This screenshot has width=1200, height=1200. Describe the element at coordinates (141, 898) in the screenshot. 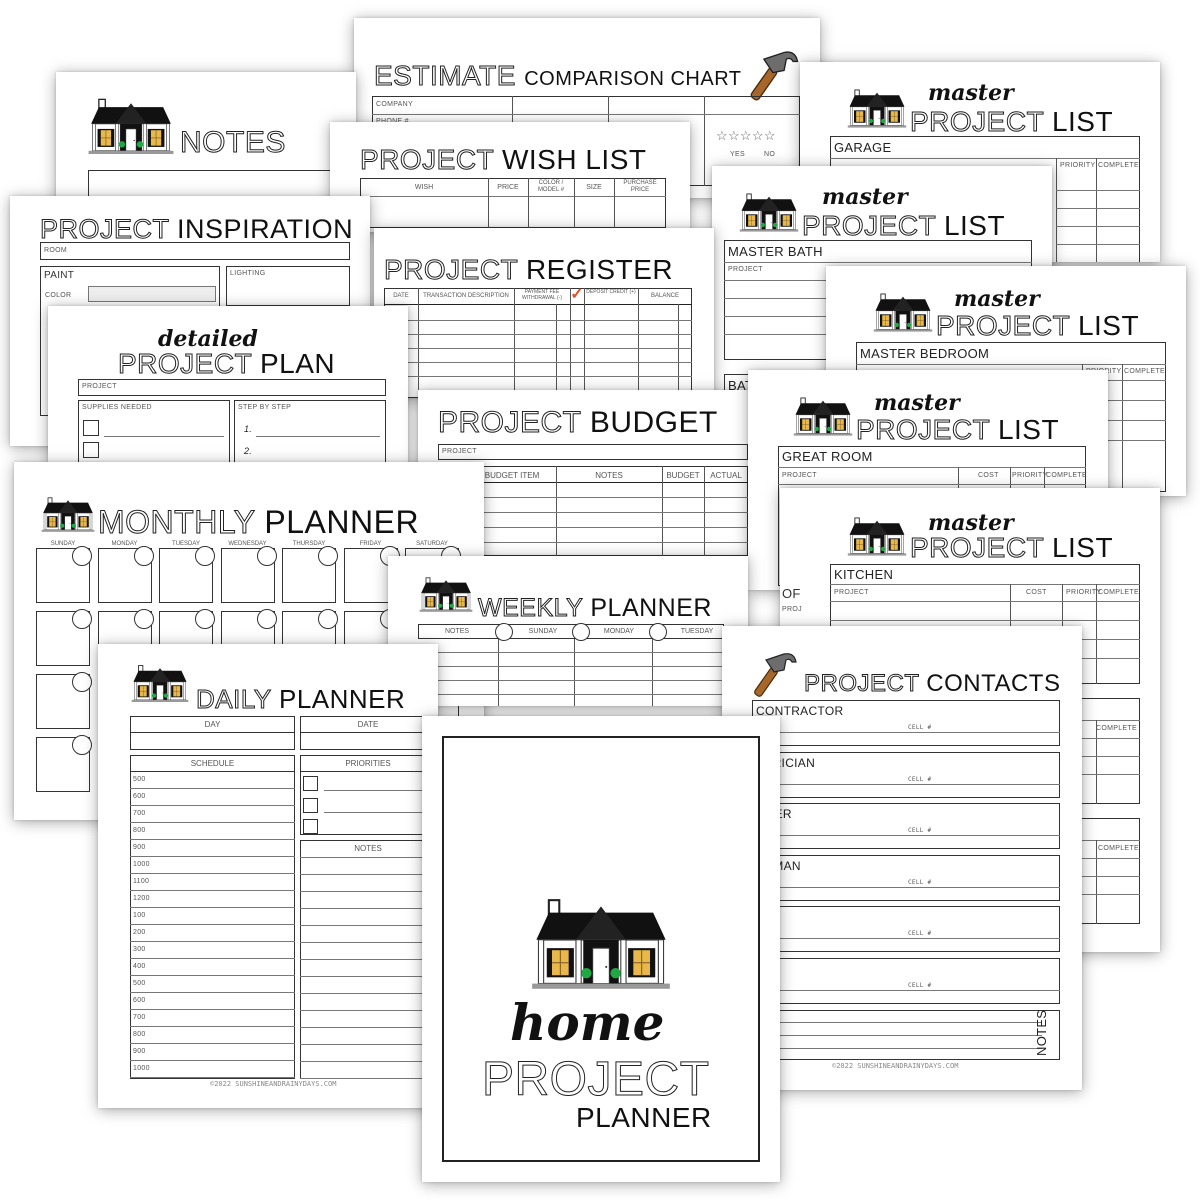

I see `time-slot-label: 1200` at that location.